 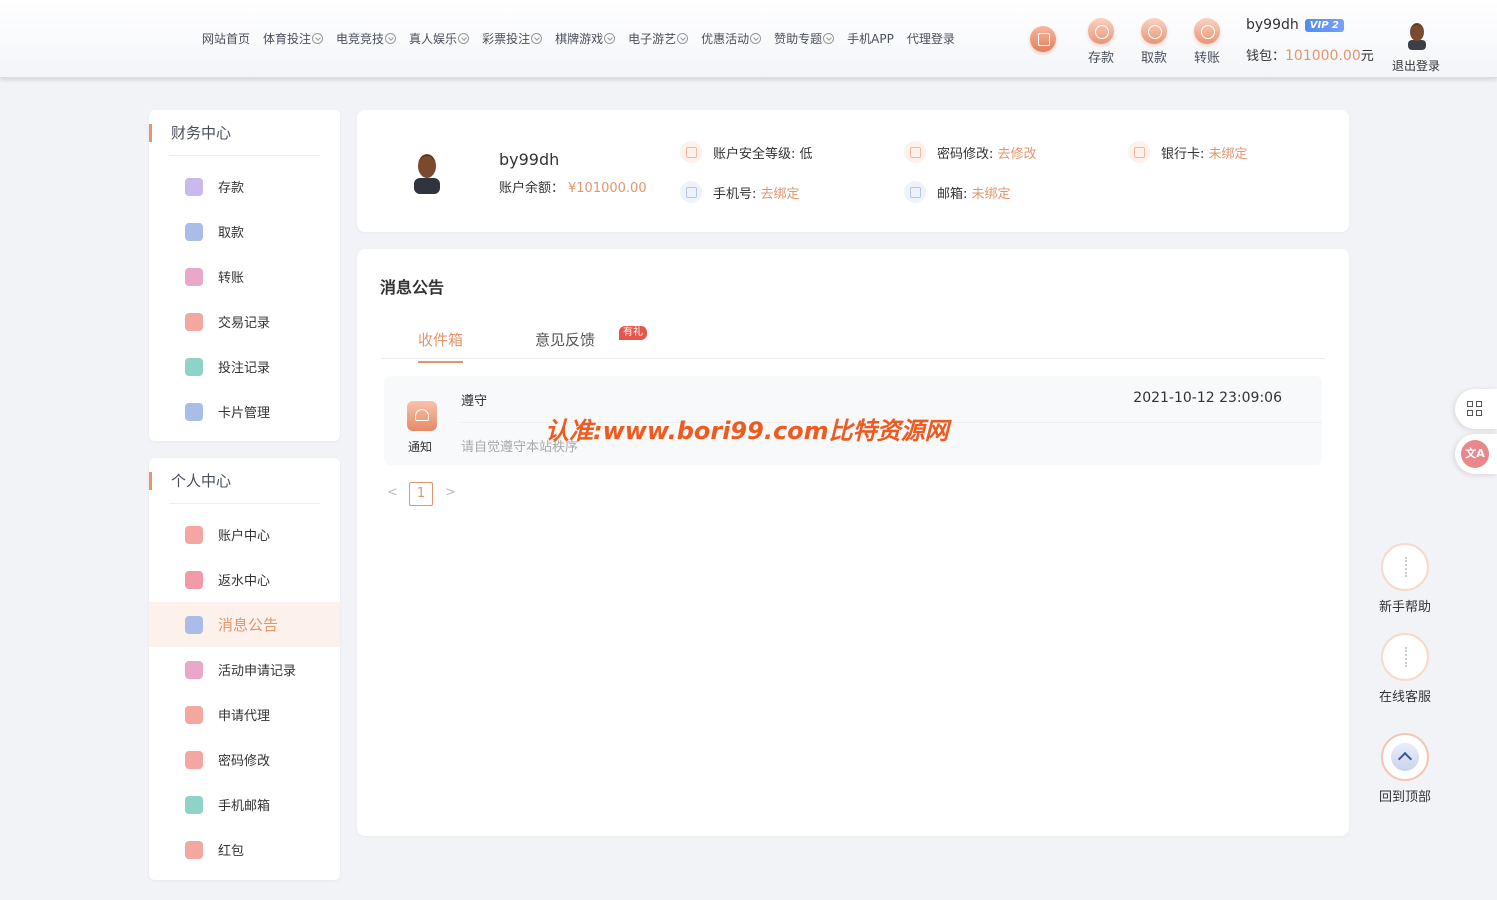 What do you see at coordinates (1154, 31) in the screenshot?
I see `withdraw-icon` at bounding box center [1154, 31].